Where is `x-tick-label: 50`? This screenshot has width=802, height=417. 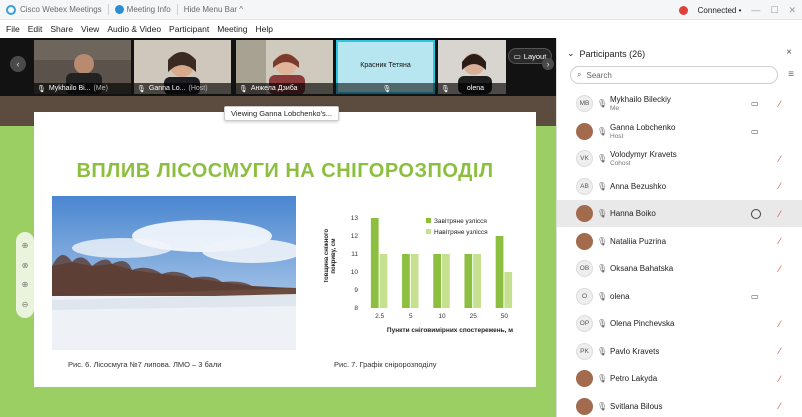 x-tick-label: 50 is located at coordinates (505, 316).